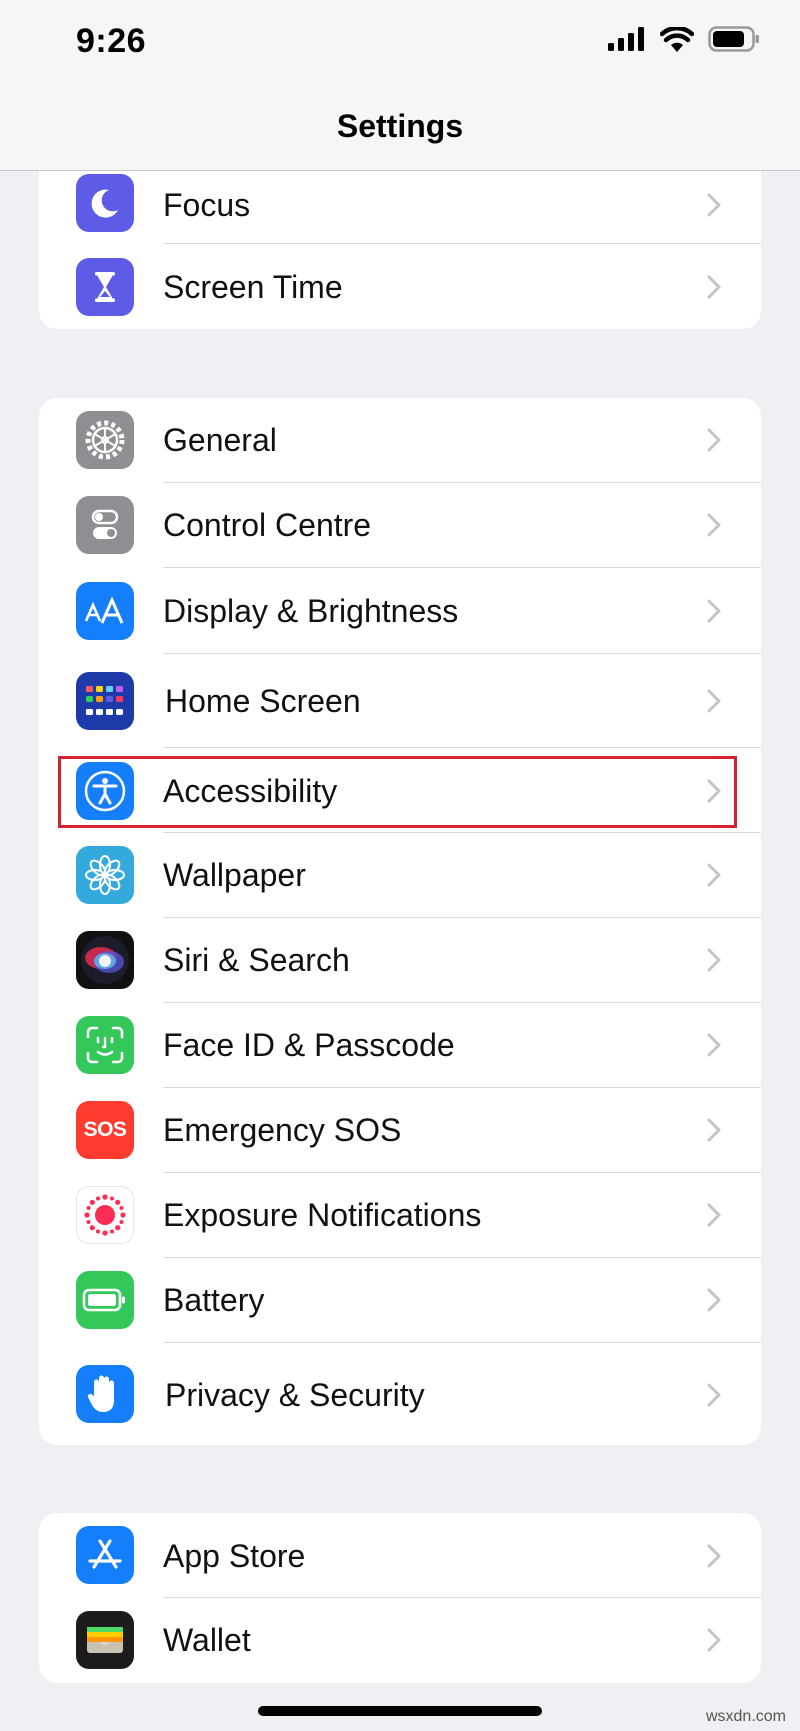 Image resolution: width=800 pixels, height=1731 pixels. What do you see at coordinates (733, 39) in the screenshot?
I see `battery-status-icon` at bounding box center [733, 39].